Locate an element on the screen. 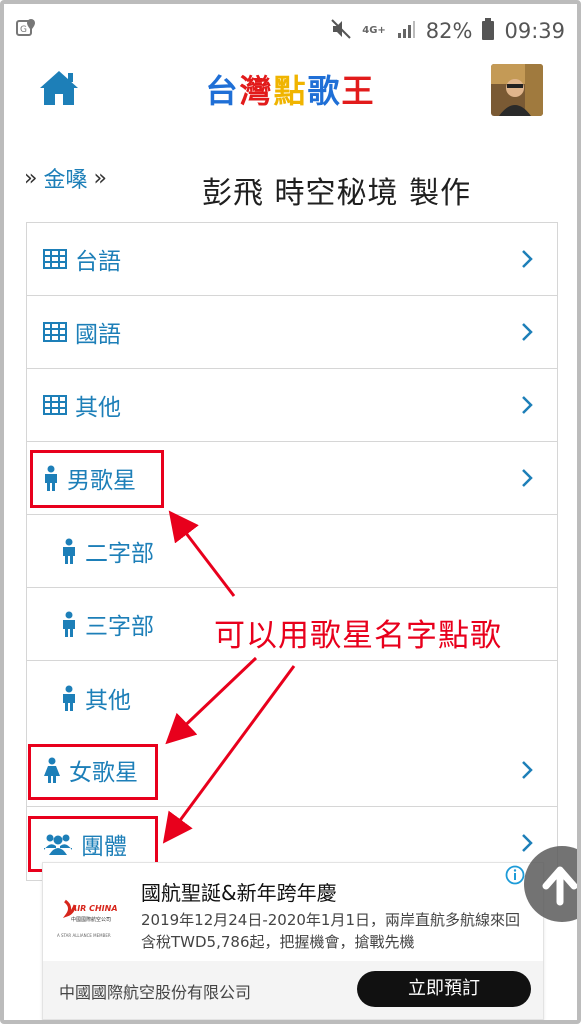  title-char-2: 灣 is located at coordinates (256, 91).